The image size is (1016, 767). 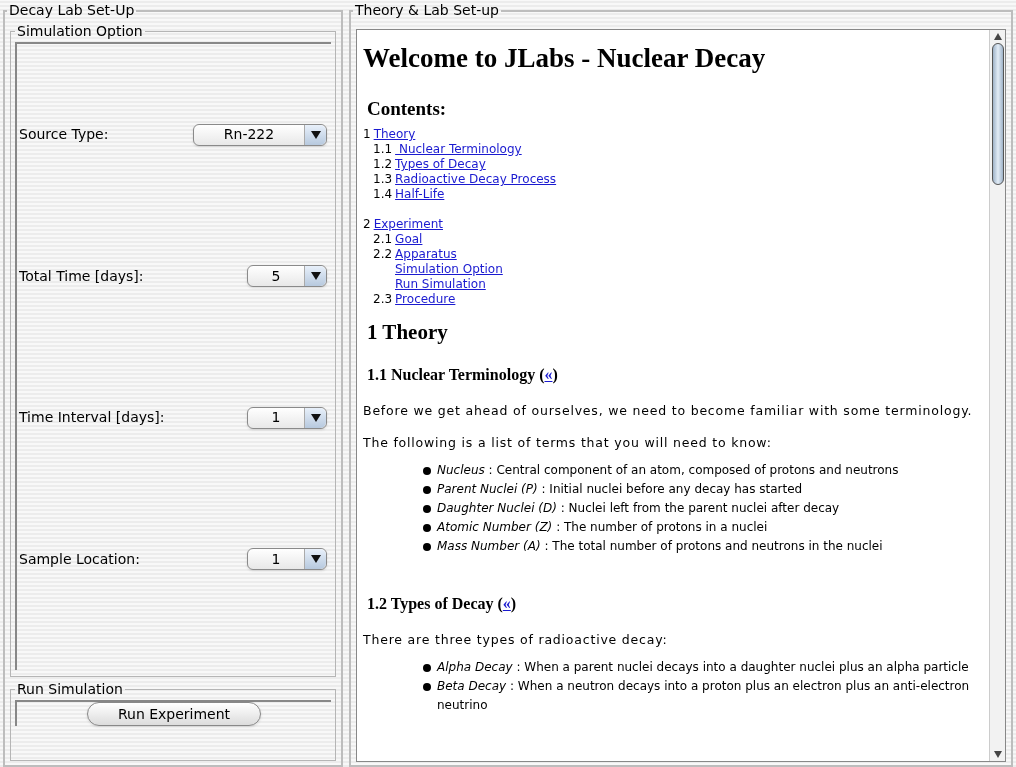 What do you see at coordinates (64, 135) in the screenshot?
I see `field-label: Source Type:` at bounding box center [64, 135].